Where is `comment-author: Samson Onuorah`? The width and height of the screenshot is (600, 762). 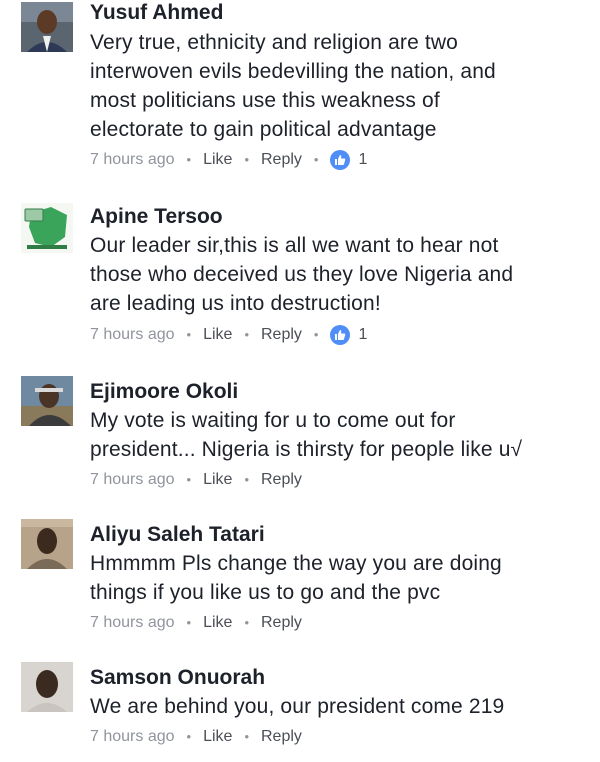
comment-author: Samson Onuorah is located at coordinates (177, 678).